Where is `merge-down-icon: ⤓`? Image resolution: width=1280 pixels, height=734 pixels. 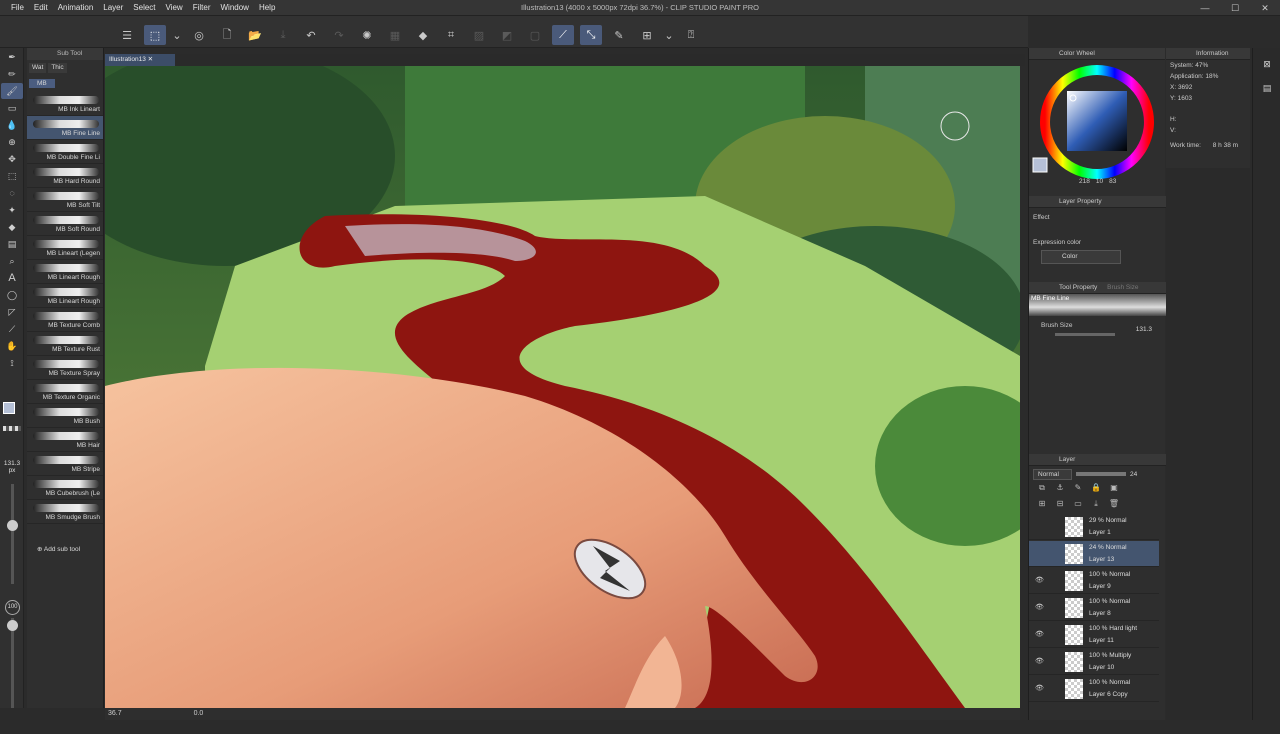 merge-down-icon: ⤓ is located at coordinates (1096, 504).